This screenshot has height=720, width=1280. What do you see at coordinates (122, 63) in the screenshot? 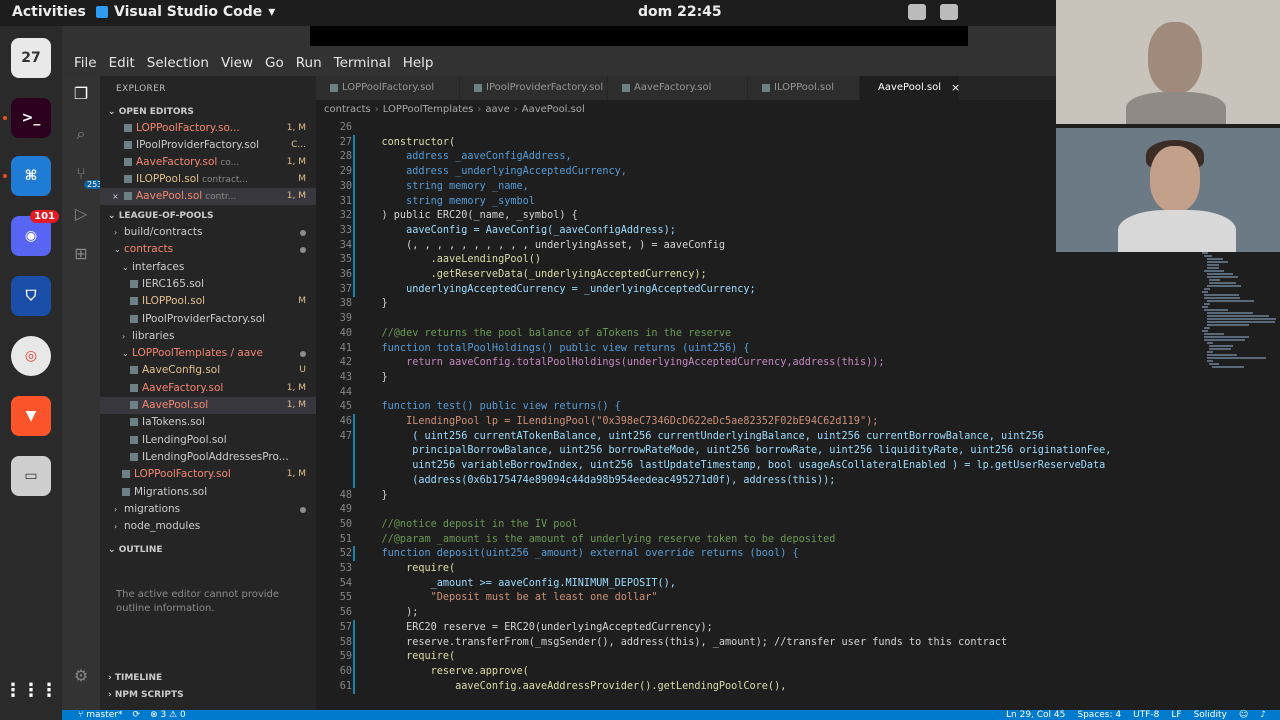
I see `menu-edit: Edit` at bounding box center [122, 63].